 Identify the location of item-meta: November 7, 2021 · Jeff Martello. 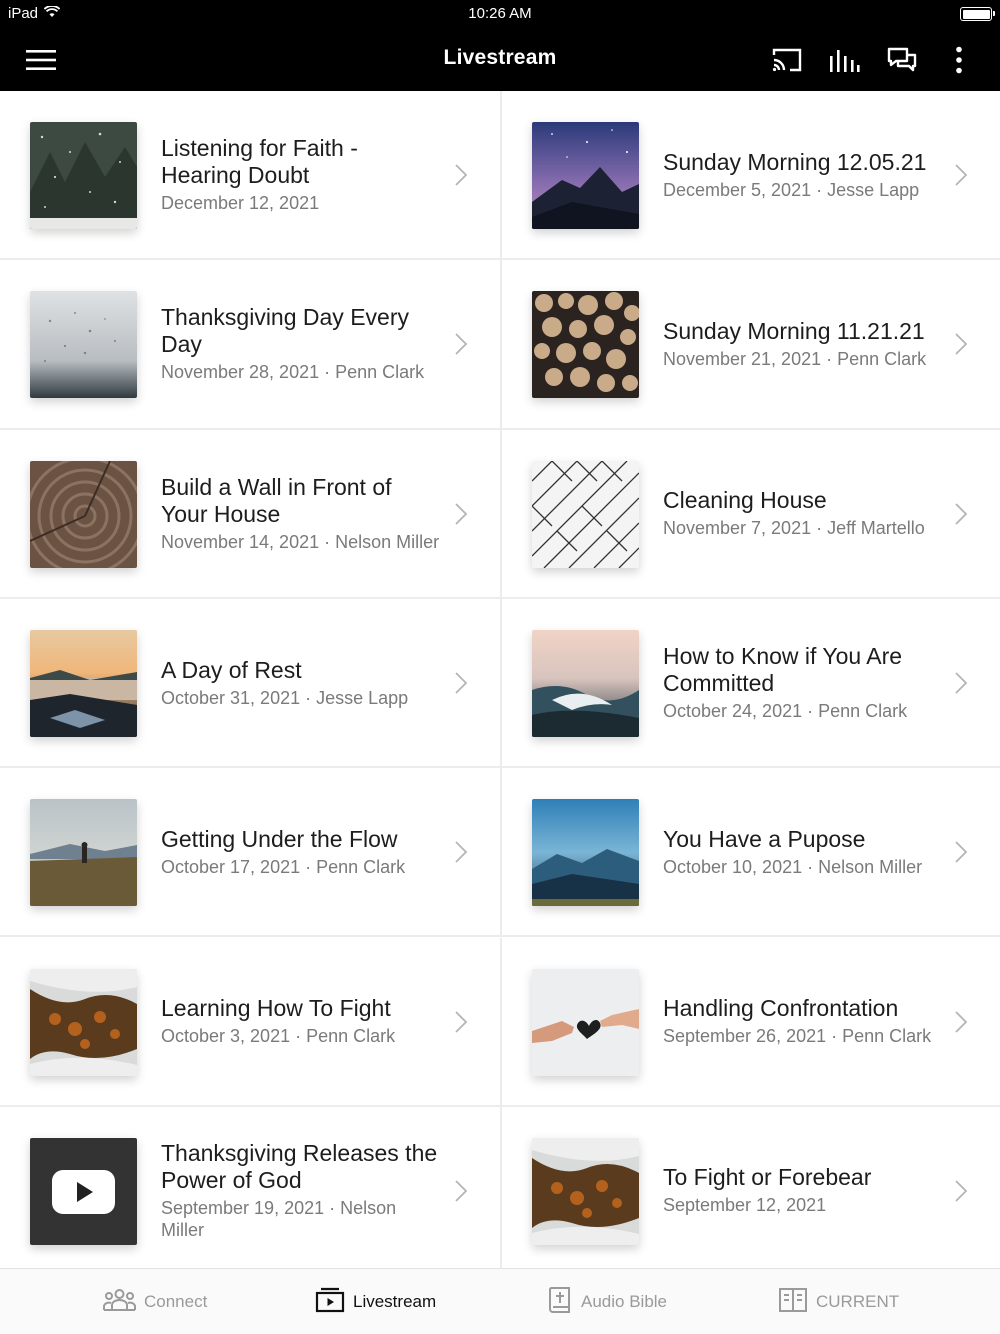
(794, 528).